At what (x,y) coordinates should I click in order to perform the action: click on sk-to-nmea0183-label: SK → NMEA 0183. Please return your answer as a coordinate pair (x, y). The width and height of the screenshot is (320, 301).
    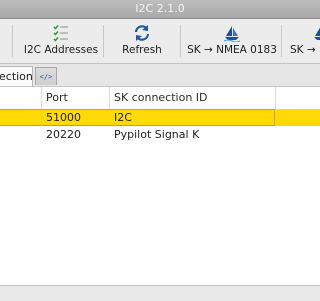
    Looking at the image, I should click on (232, 50).